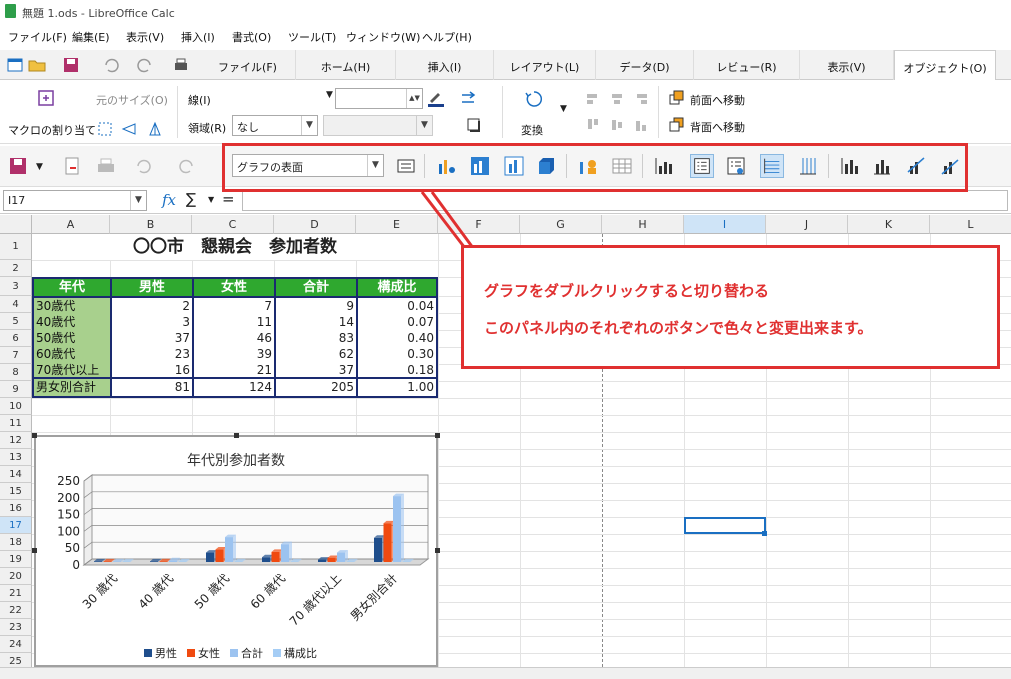 The height and width of the screenshot is (679, 1011). Describe the element at coordinates (181, 65) in the screenshot. I see `print-icon` at that location.